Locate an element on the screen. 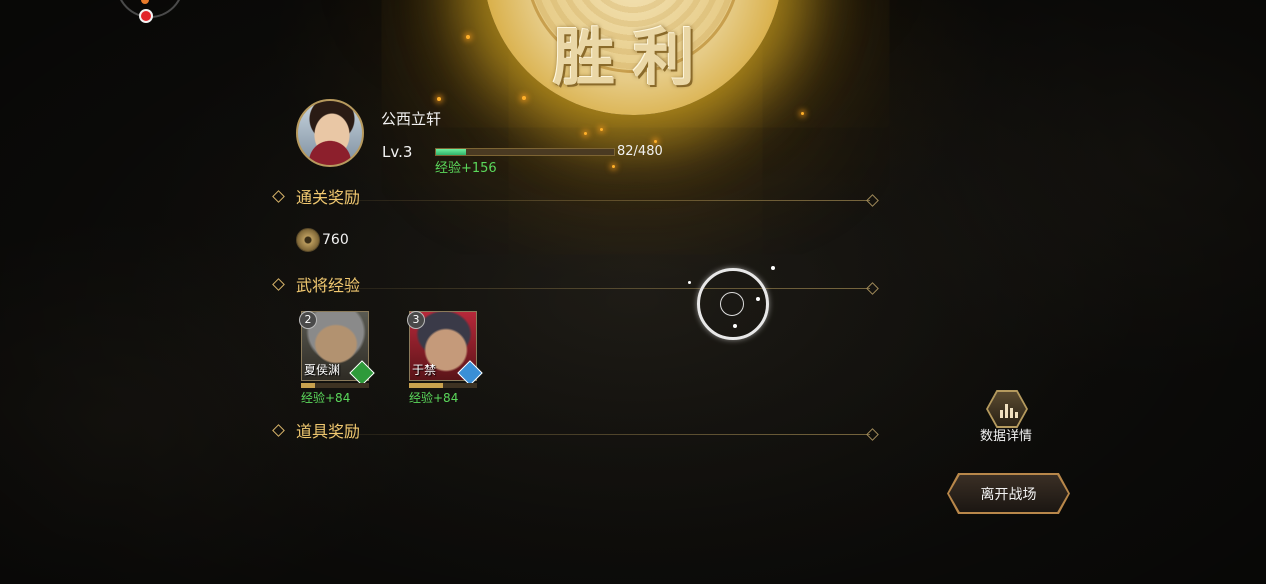  player-exp-fill is located at coordinates (451, 152).